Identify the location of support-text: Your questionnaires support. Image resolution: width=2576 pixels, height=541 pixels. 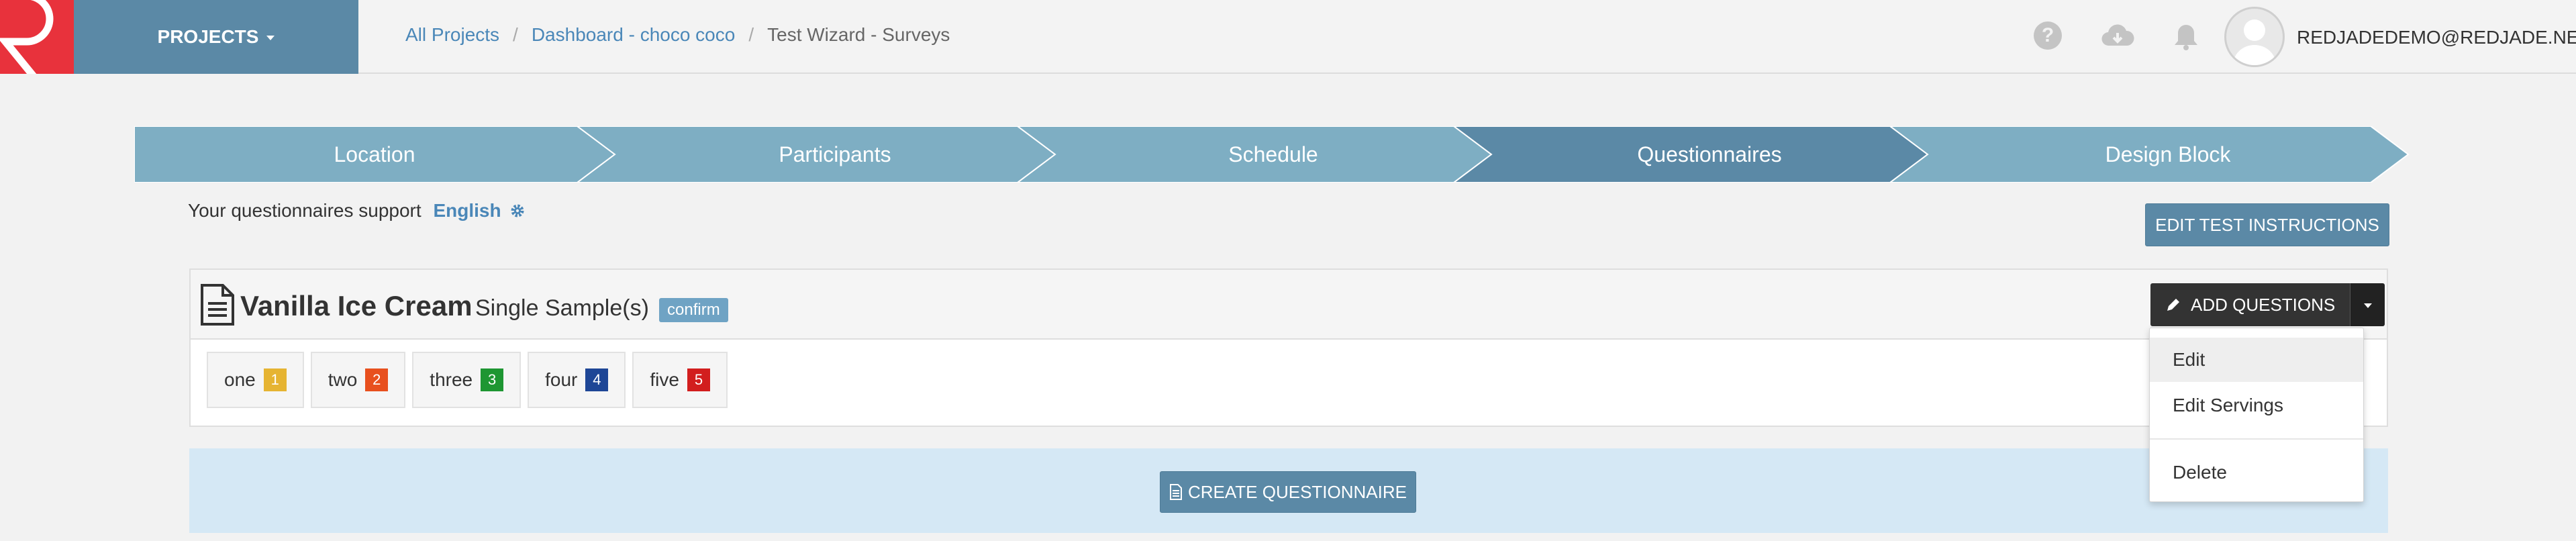
(305, 210).